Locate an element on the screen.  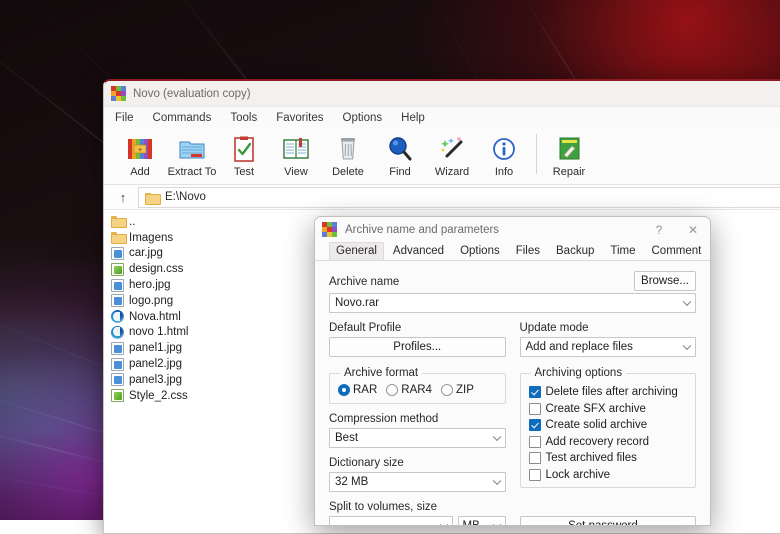
checkbox-lock-archive: Lock archive is located at coordinates (608, 475).